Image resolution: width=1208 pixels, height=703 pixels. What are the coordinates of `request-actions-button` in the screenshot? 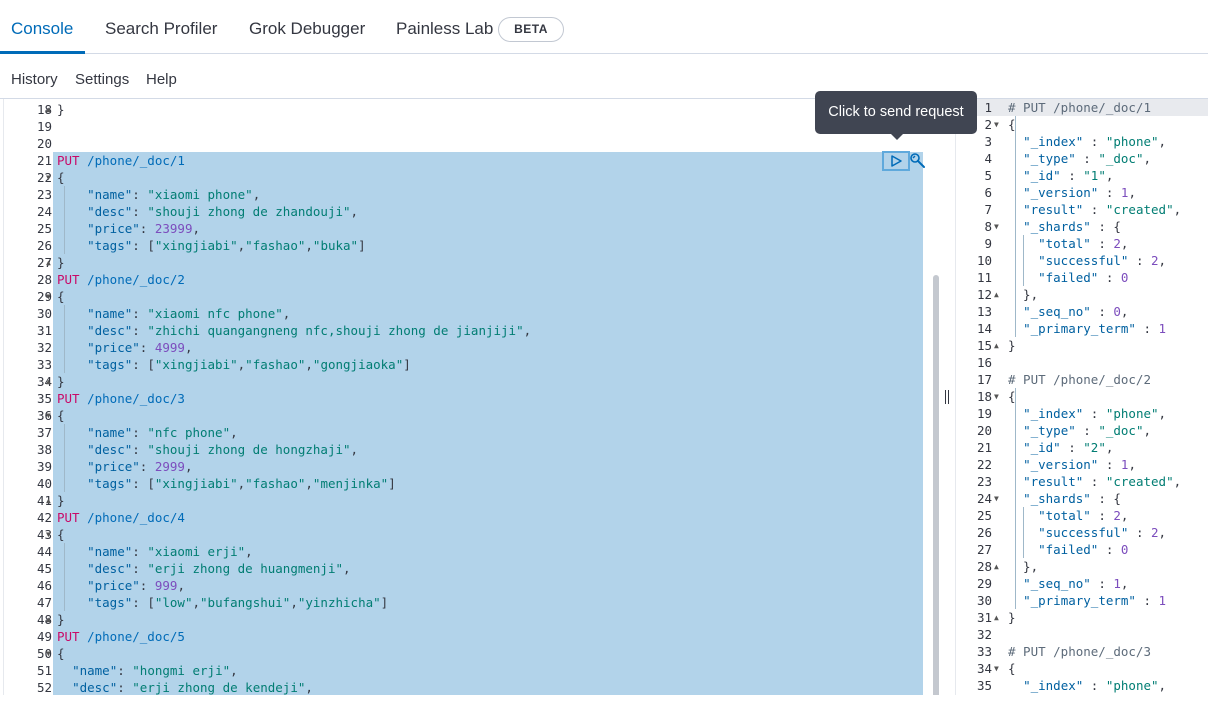 It's located at (918, 161).